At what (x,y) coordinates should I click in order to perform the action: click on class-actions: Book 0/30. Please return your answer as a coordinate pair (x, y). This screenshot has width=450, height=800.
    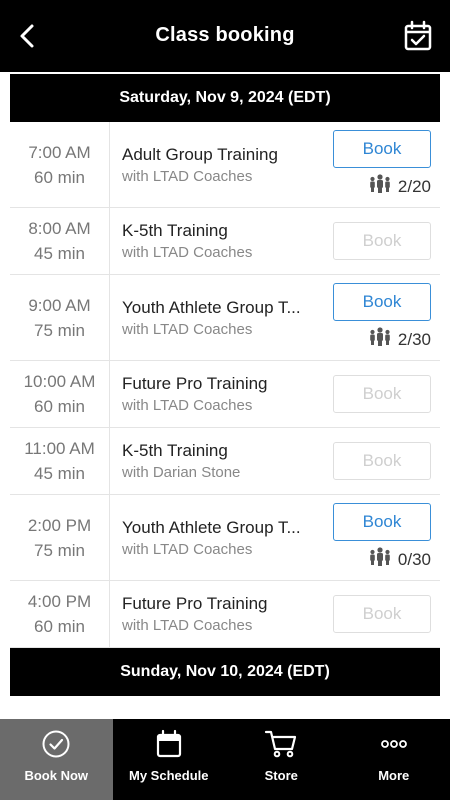
    Looking at the image, I should click on (385, 537).